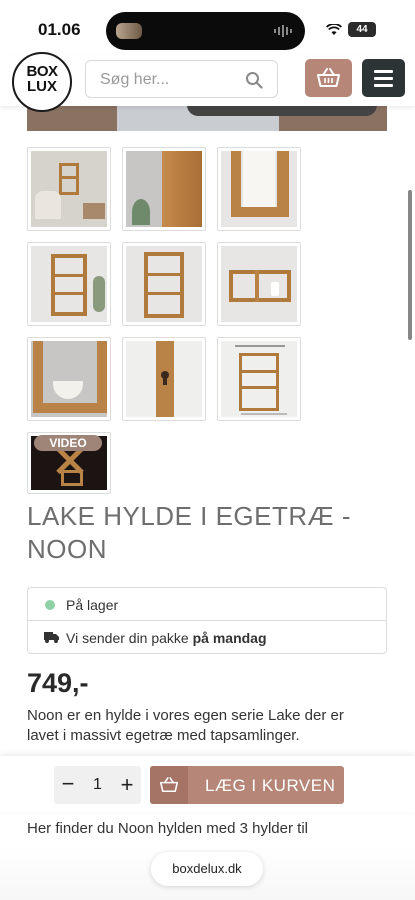 The image size is (415, 900). I want to click on wifi-icon, so click(334, 29).